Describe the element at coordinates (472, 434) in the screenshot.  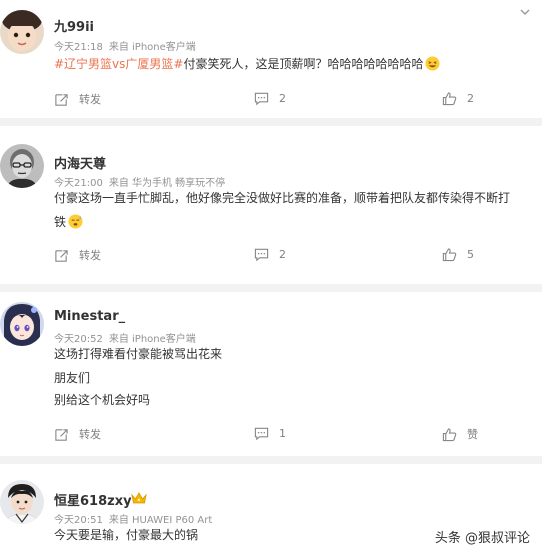
I see `like-label: 赞` at that location.